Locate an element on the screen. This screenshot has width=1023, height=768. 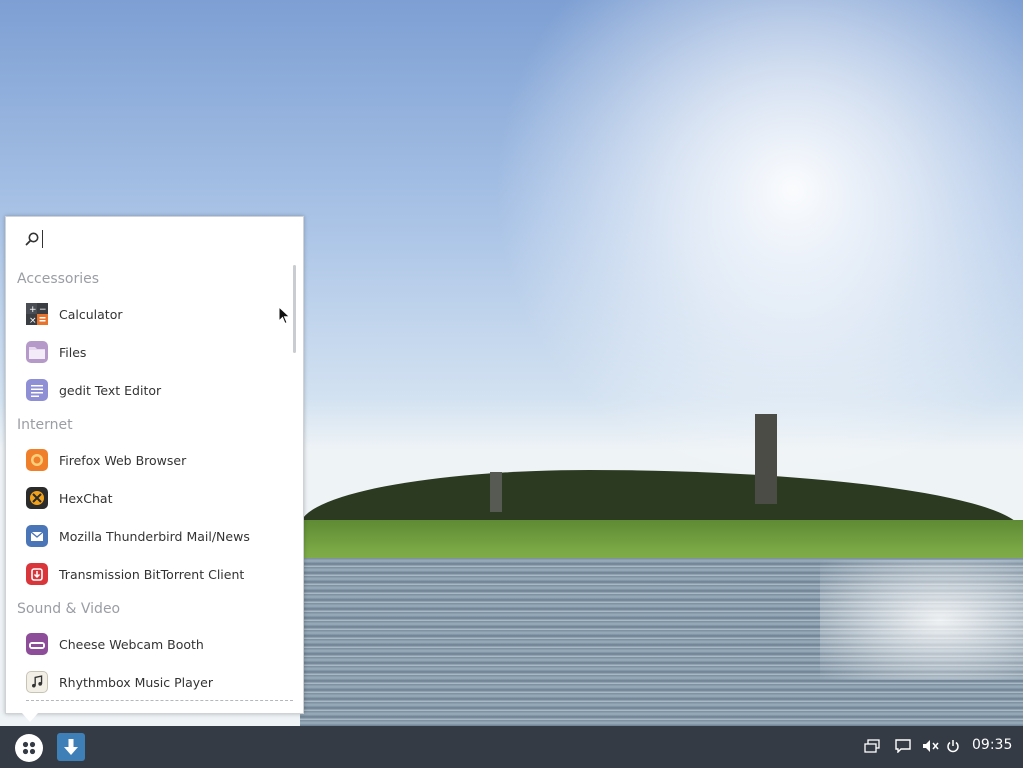
files-icon is located at coordinates (37, 352).